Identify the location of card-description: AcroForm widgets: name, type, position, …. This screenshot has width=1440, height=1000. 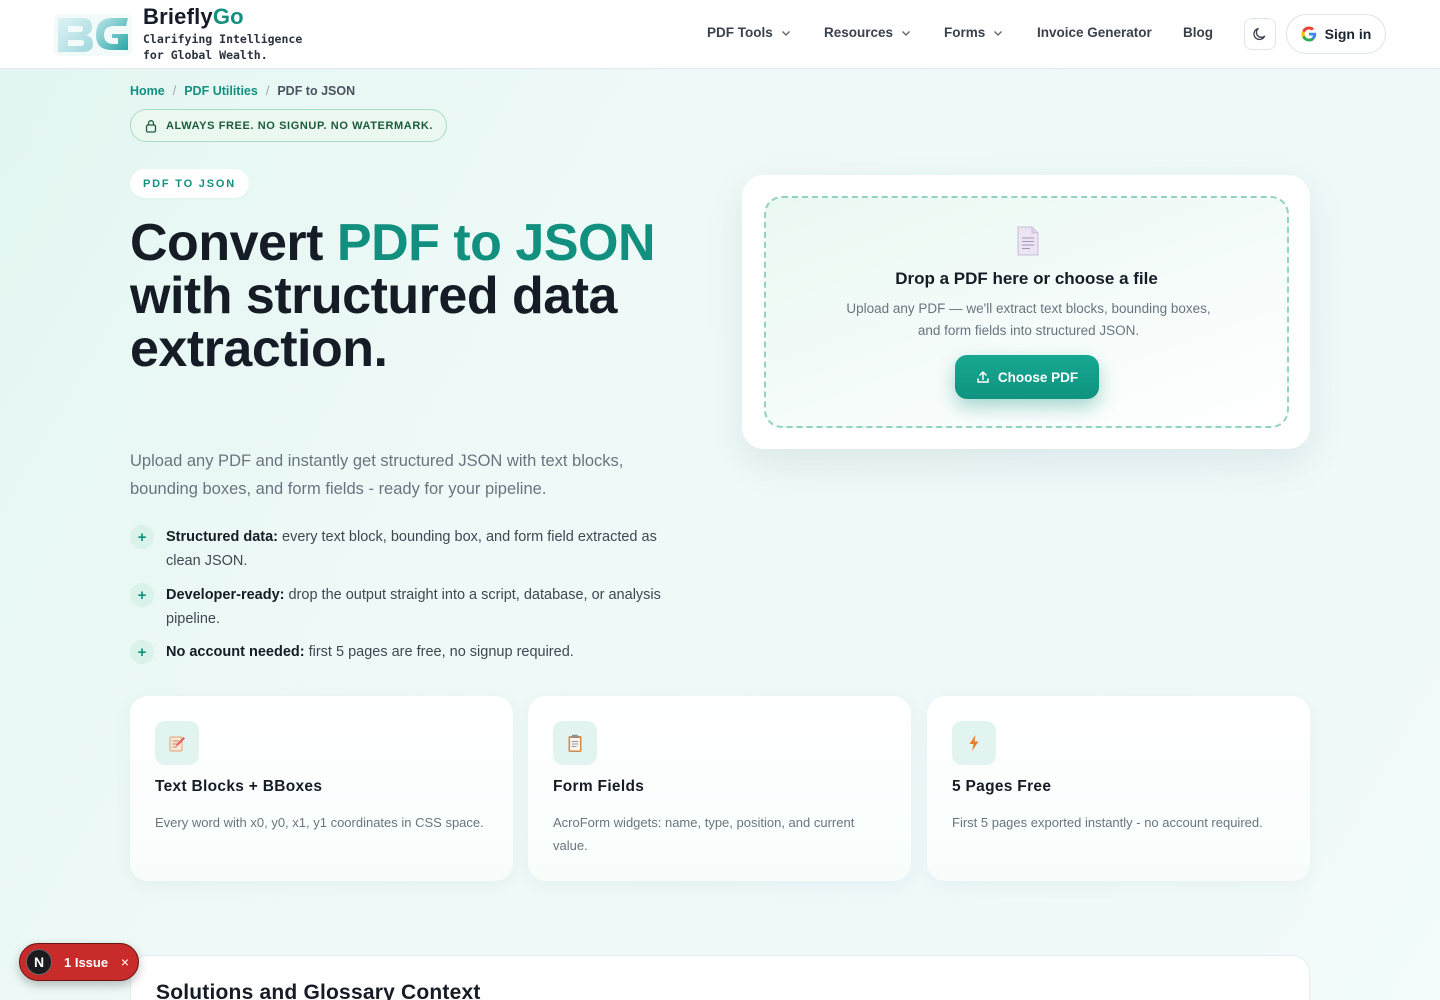
(704, 834).